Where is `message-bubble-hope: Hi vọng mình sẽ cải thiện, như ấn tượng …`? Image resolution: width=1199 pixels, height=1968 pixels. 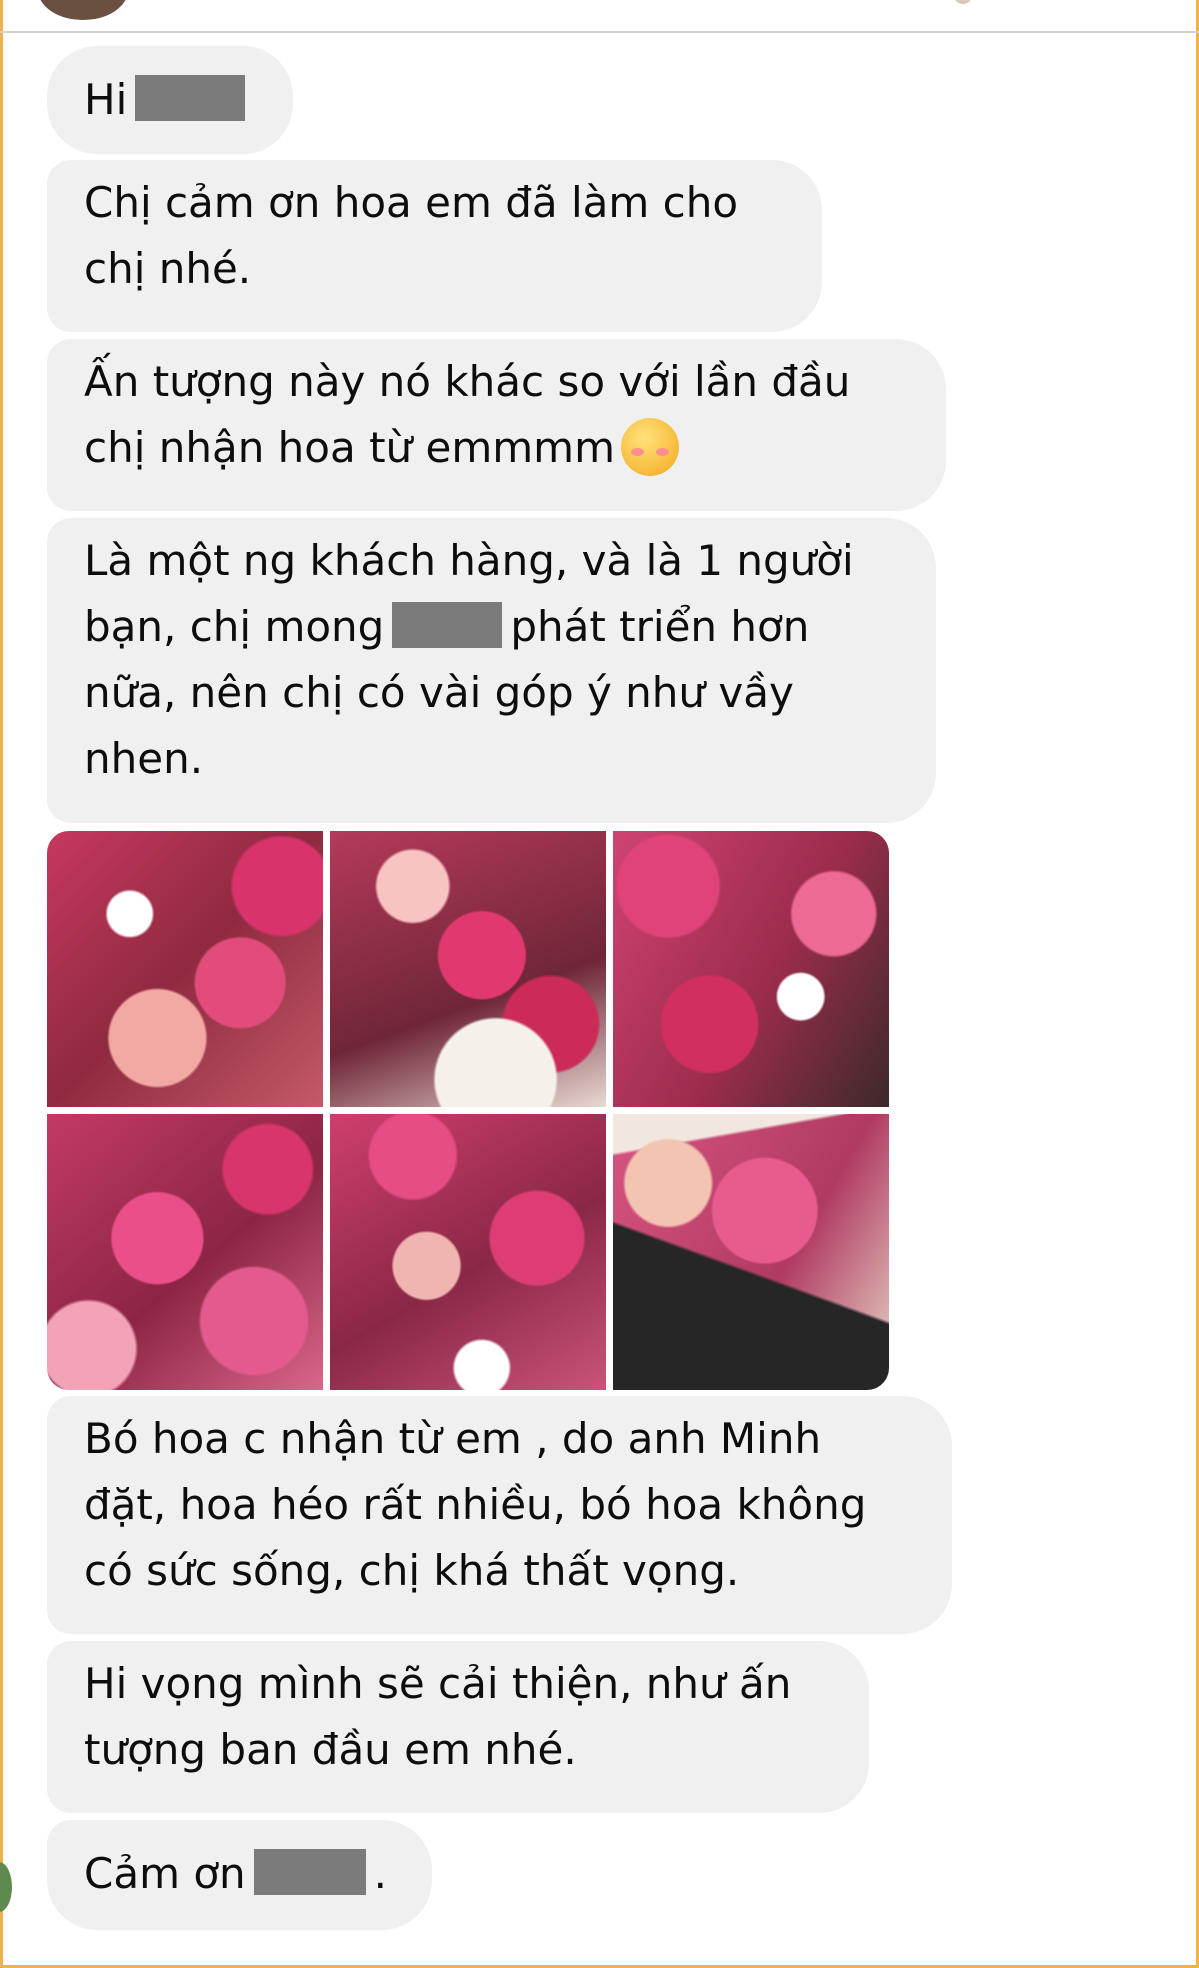 message-bubble-hope: Hi vọng mình sẽ cải thiện, như ấn tượng … is located at coordinates (458, 1727).